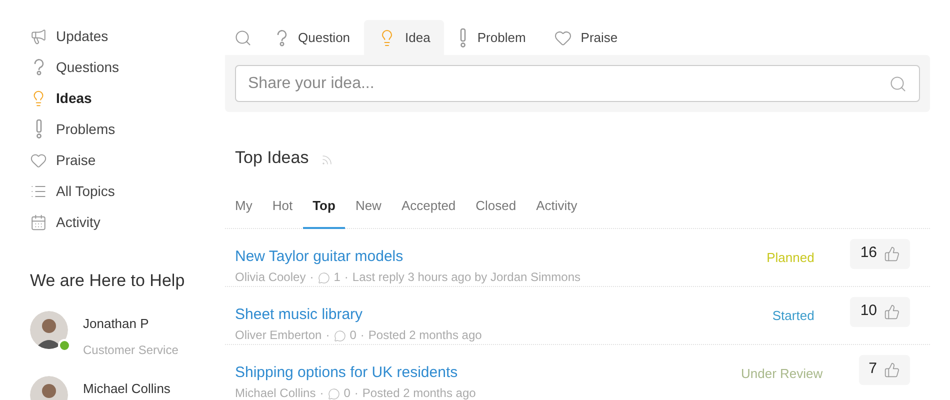  What do you see at coordinates (275, 393) in the screenshot?
I see `topic-author: Michael Collins` at bounding box center [275, 393].